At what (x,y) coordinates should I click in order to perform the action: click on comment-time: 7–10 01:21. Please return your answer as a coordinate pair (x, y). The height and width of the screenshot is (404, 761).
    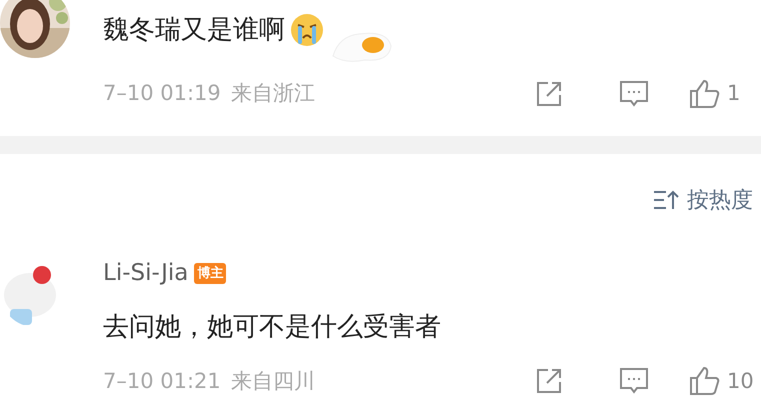
    Looking at the image, I should click on (162, 381).